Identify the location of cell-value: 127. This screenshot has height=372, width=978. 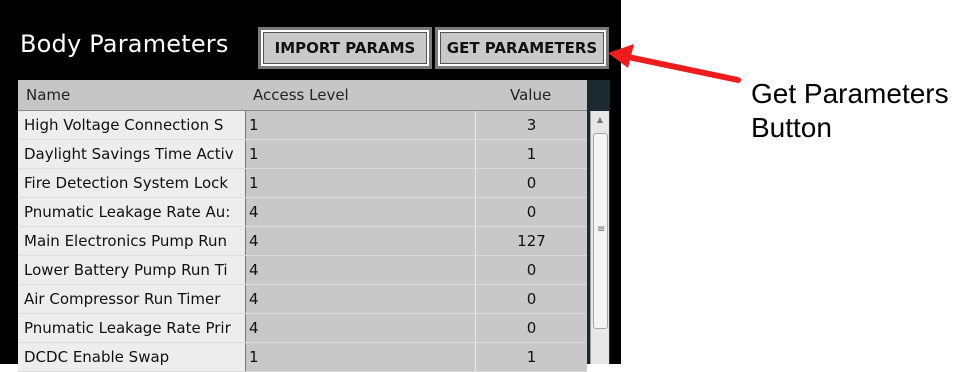
(531, 241).